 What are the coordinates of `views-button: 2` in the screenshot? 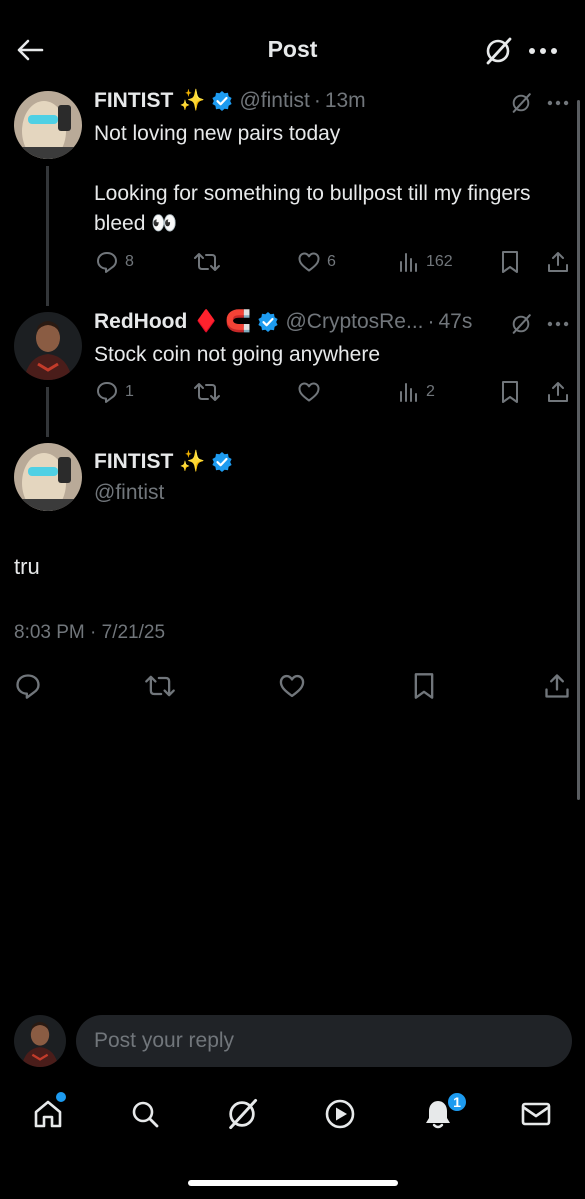 It's located at (416, 392).